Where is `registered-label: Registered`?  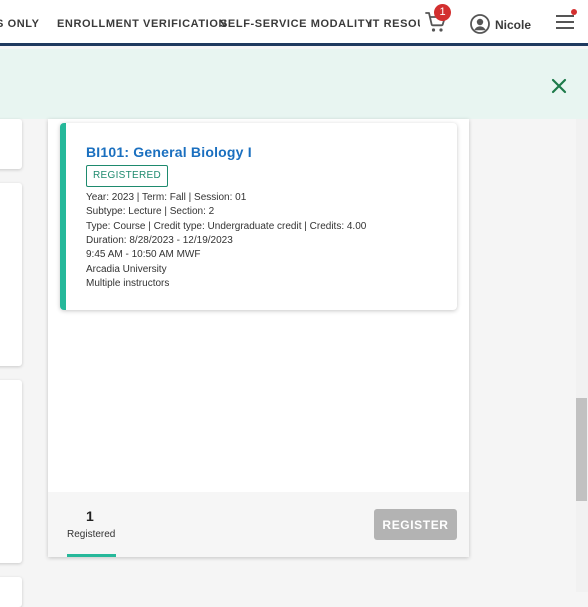 registered-label: Registered is located at coordinates (91, 534).